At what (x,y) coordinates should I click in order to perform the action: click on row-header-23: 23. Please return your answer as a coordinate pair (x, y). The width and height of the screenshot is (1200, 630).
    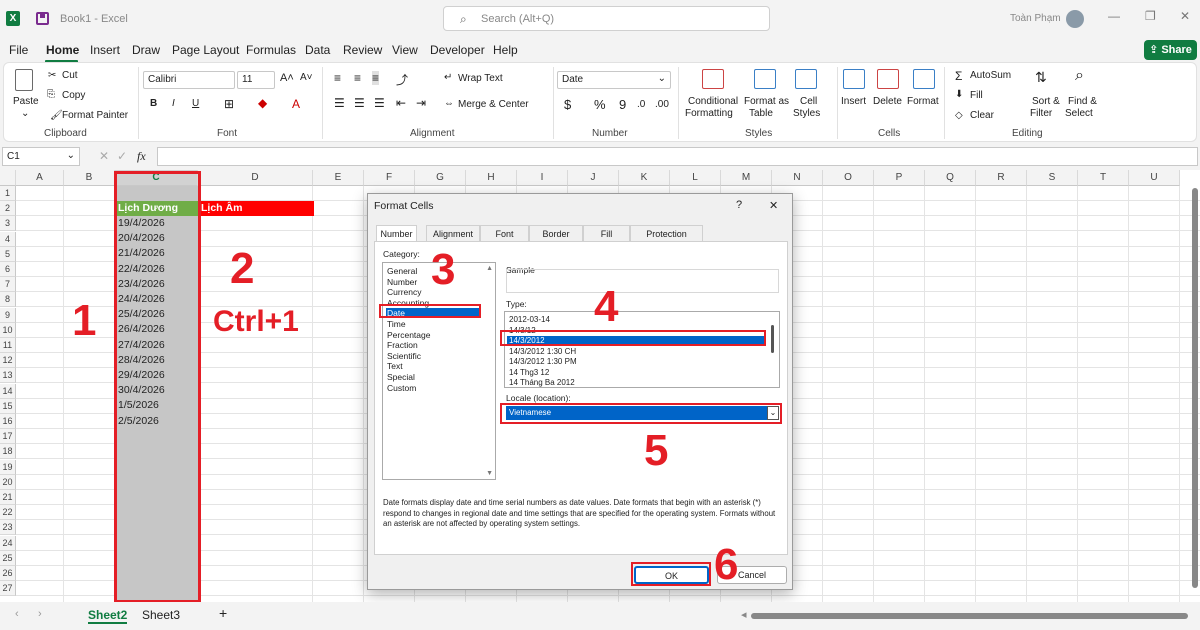
    Looking at the image, I should click on (8, 528).